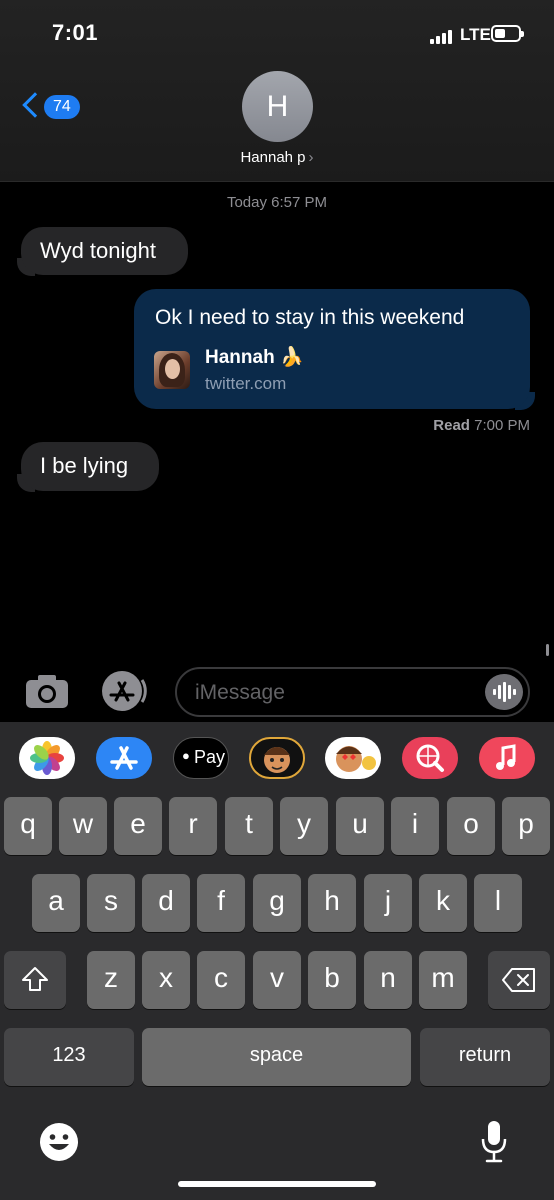 This screenshot has width=554, height=1200. What do you see at coordinates (166, 903) in the screenshot?
I see `key-d: d` at bounding box center [166, 903].